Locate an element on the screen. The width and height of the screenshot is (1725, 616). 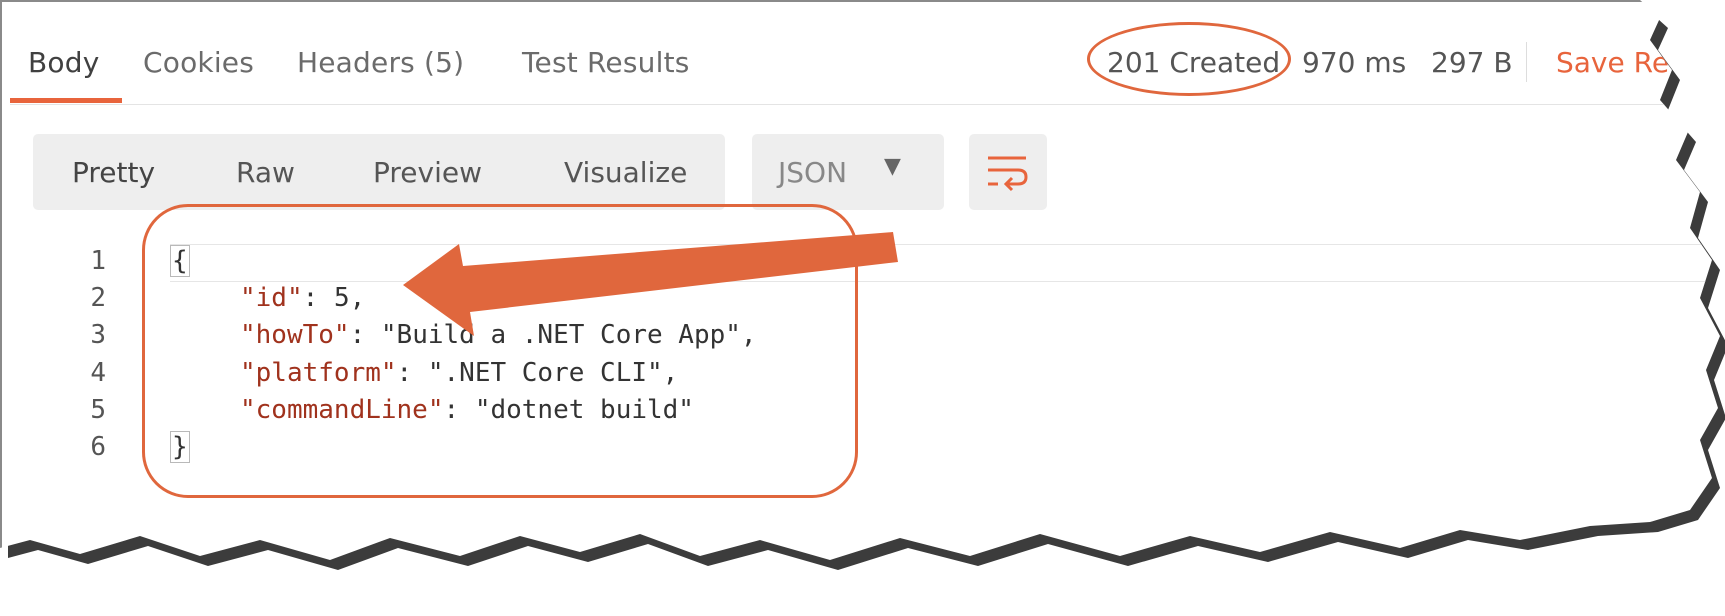
tab-body: Body is located at coordinates (63, 62).